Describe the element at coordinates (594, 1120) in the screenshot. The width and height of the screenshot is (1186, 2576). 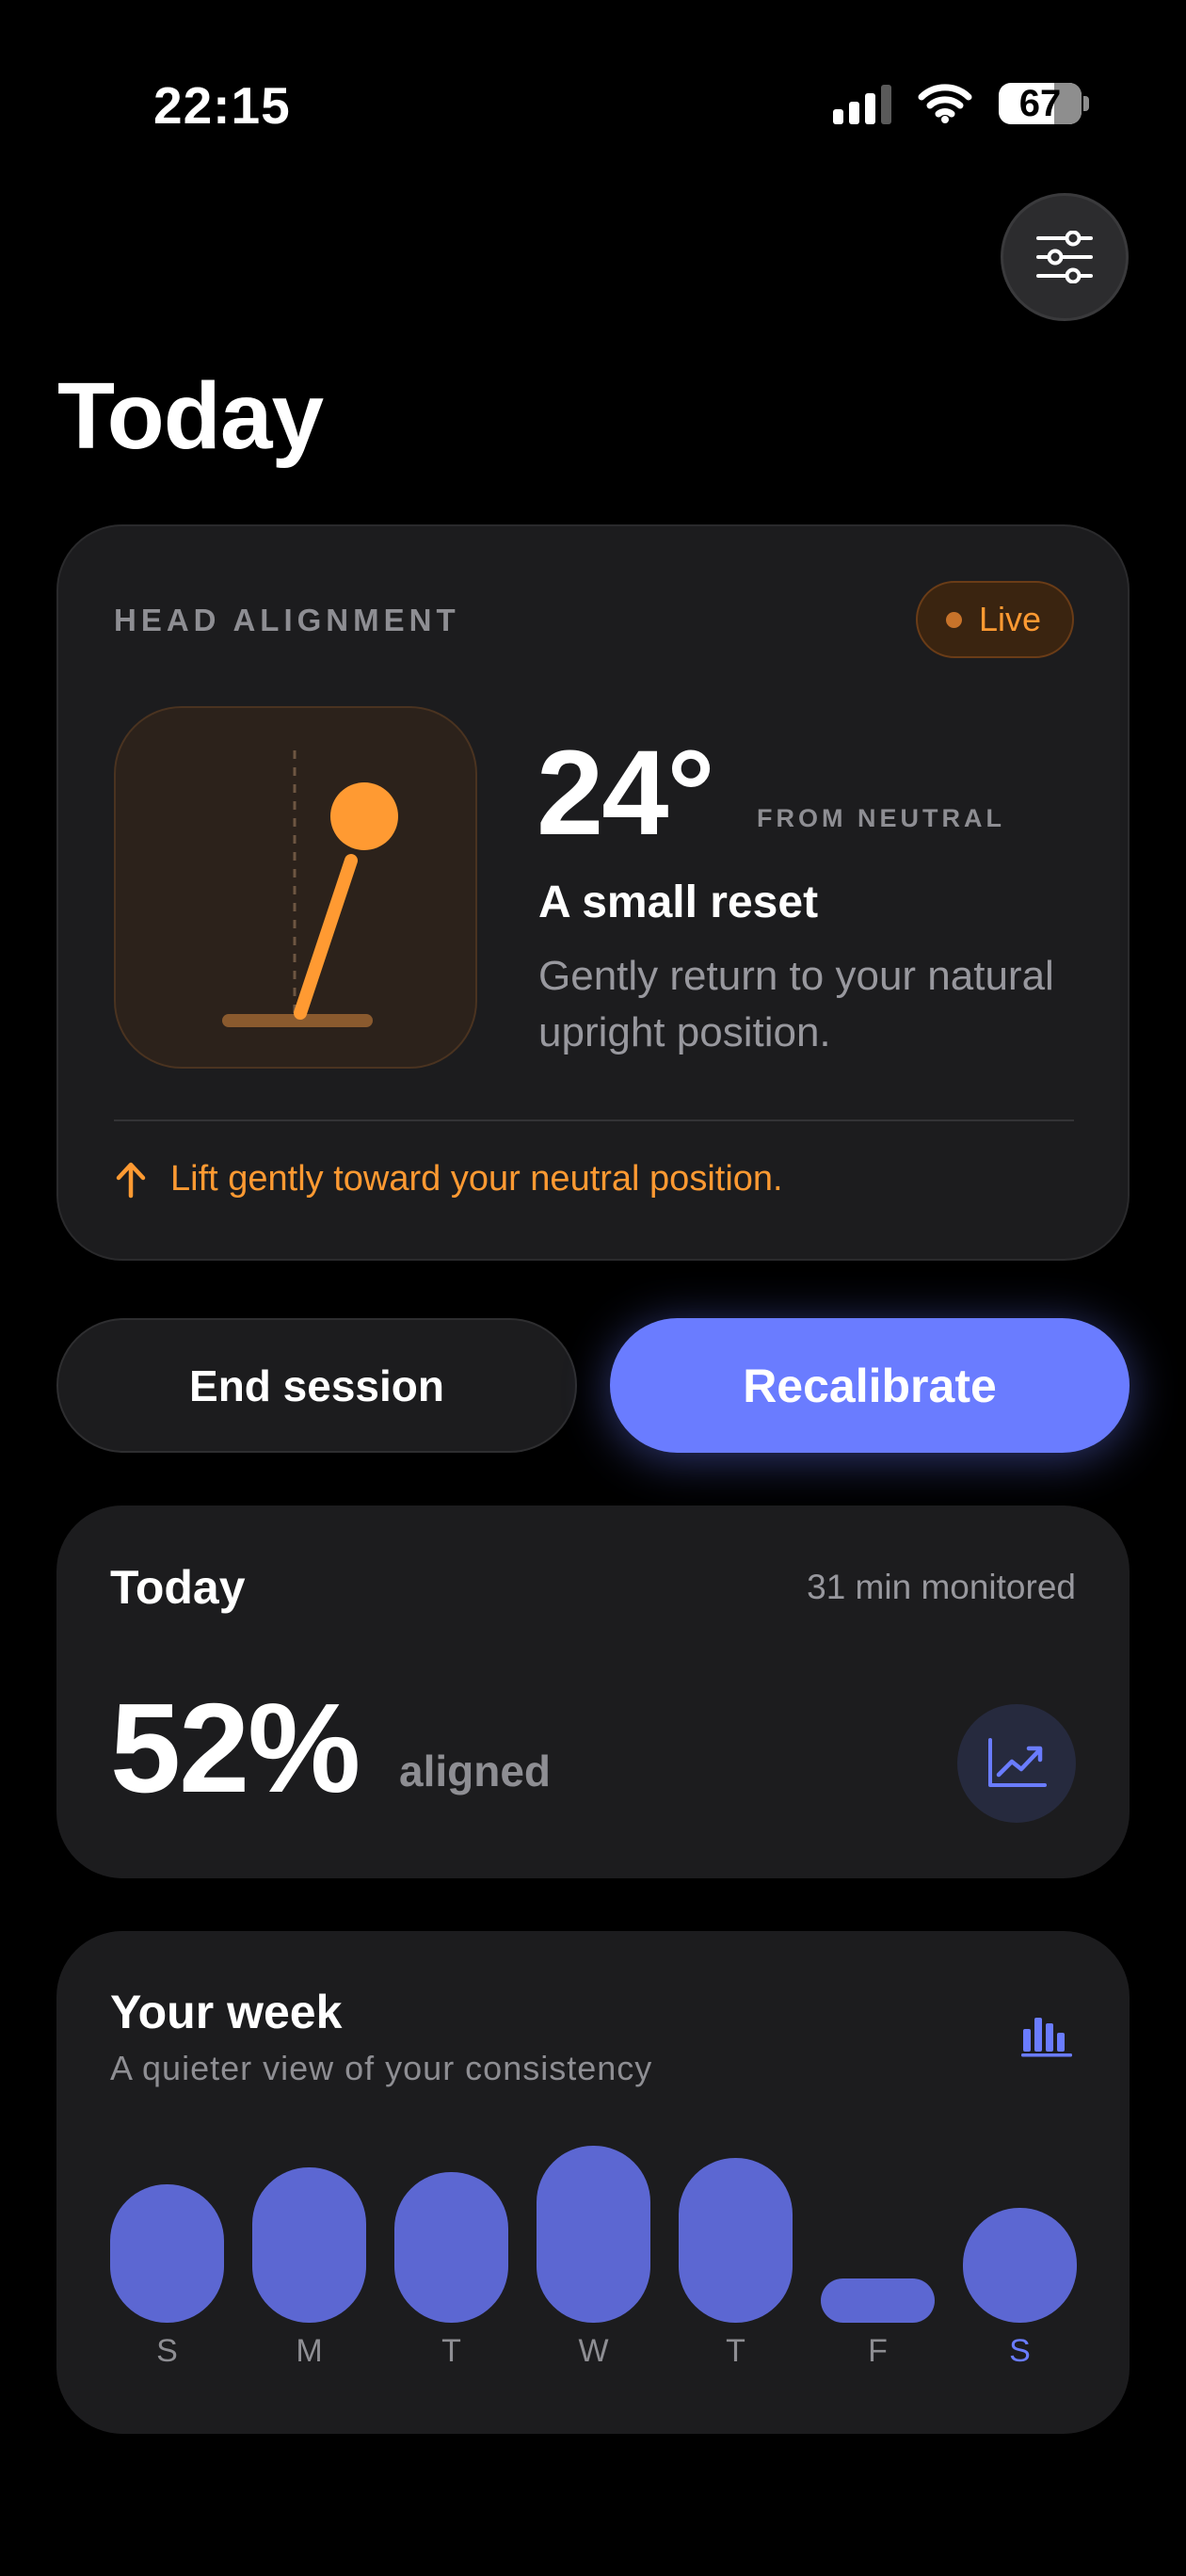
I see `divider` at that location.